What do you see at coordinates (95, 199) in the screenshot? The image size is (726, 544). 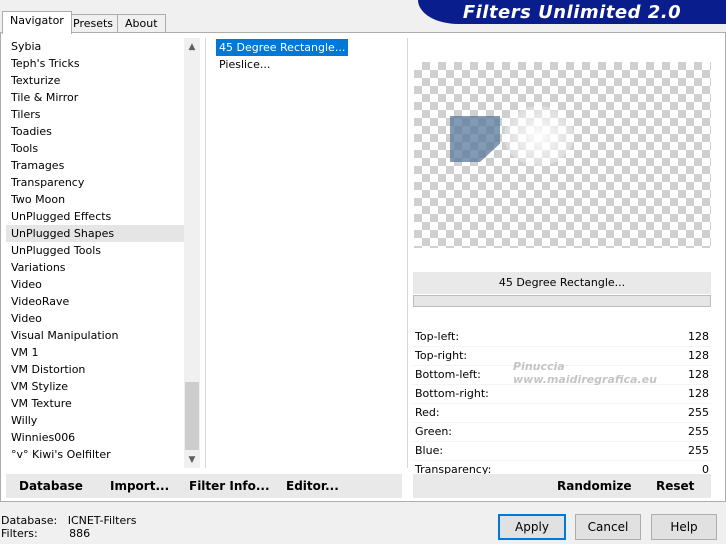 I see `category-item: Two Moon` at bounding box center [95, 199].